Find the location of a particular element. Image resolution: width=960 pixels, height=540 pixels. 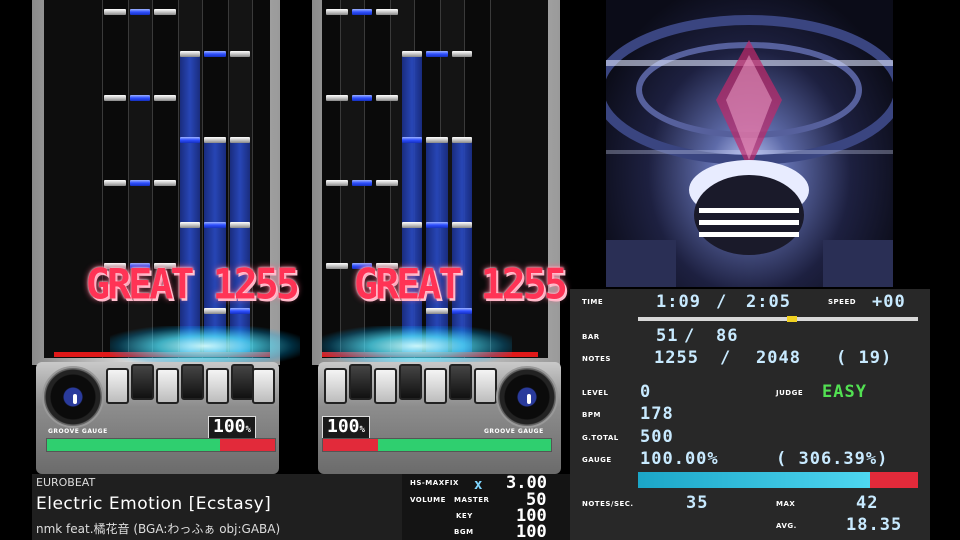

gauge-extra: ( 306.39%) is located at coordinates (832, 459).